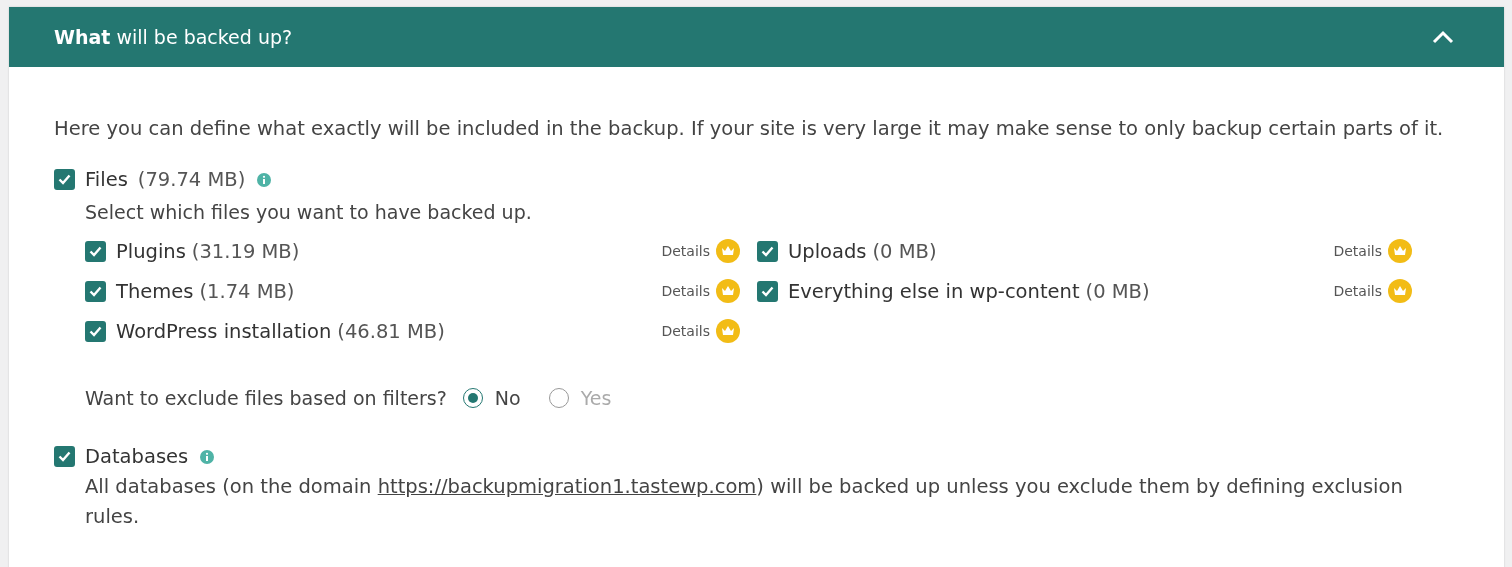 This screenshot has width=1512, height=567. Describe the element at coordinates (495, 398) in the screenshot. I see `radio-option: No` at that location.